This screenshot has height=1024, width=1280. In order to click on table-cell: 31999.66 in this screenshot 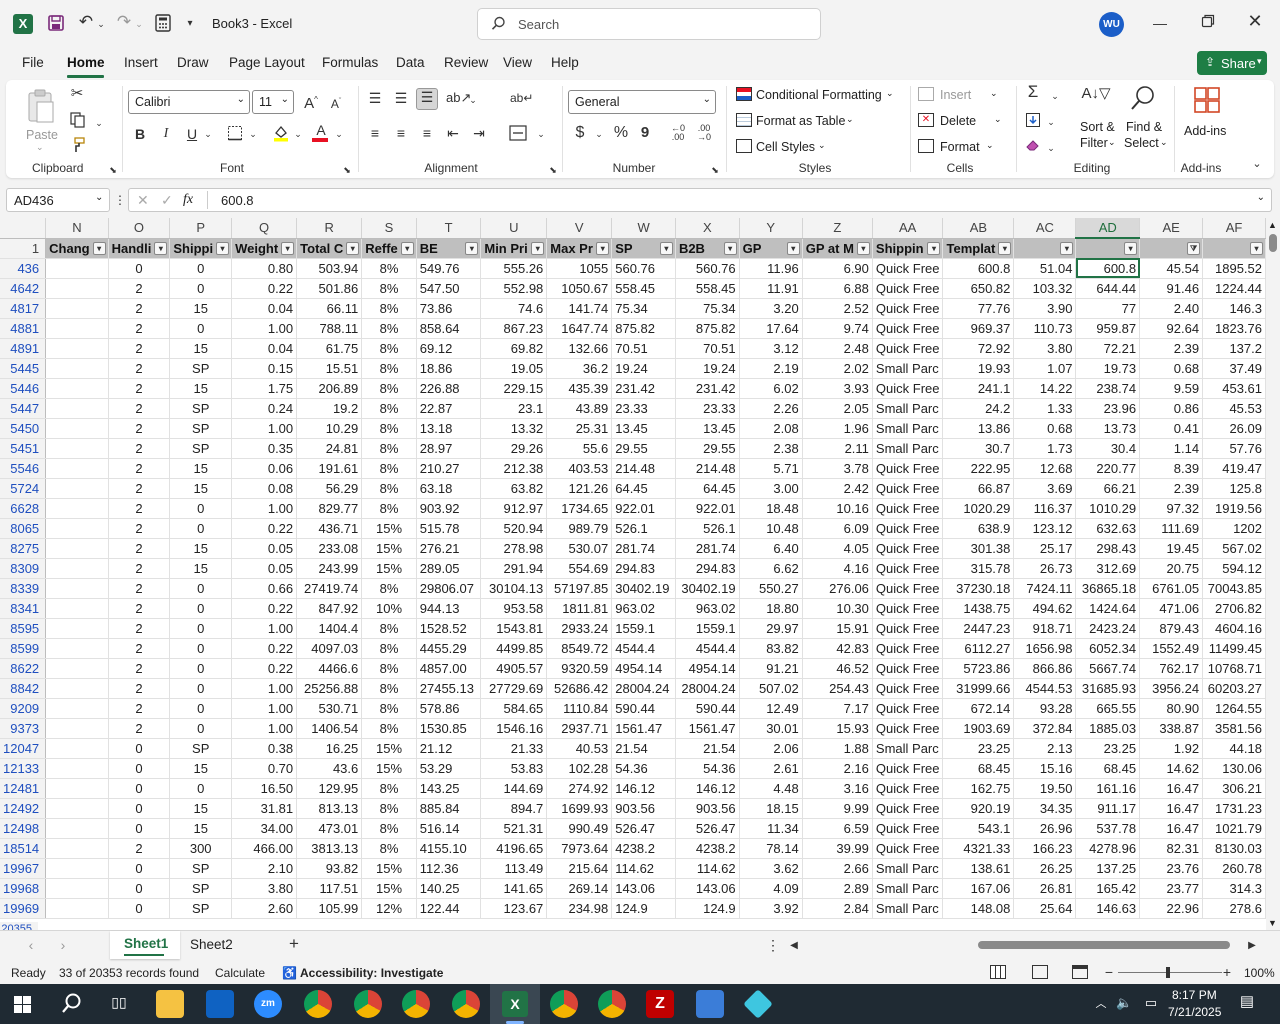, I will do `click(978, 688)`.